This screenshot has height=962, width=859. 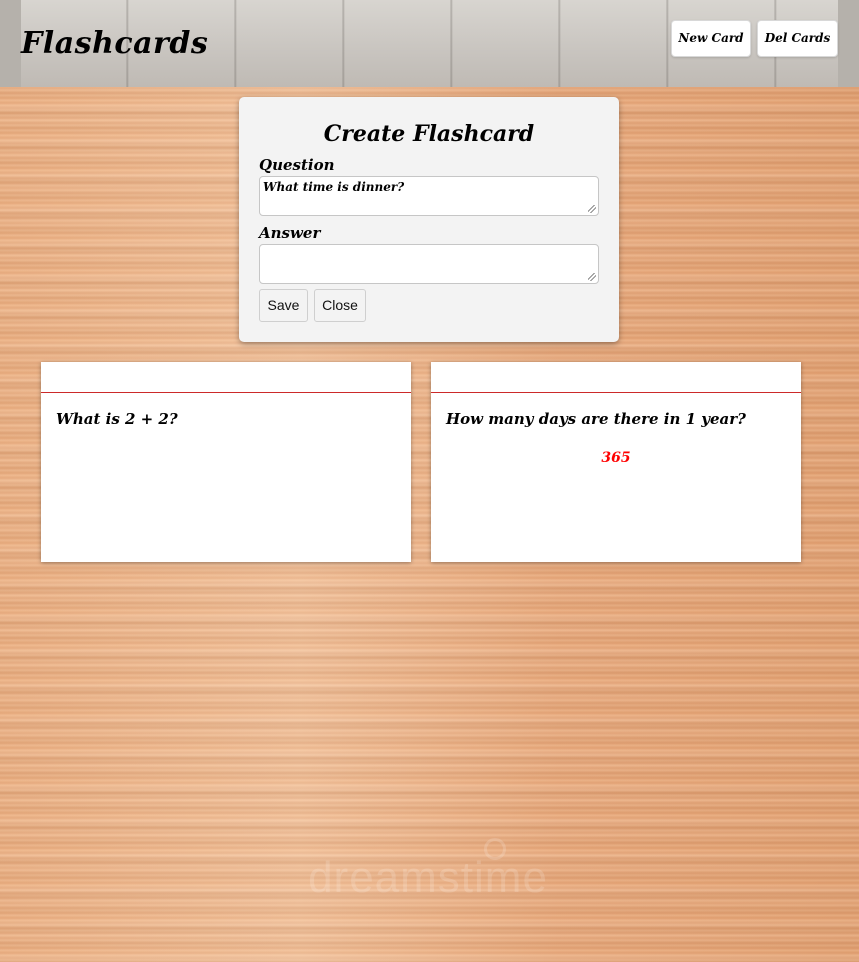 What do you see at coordinates (616, 458) in the screenshot?
I see `card-answer: 365` at bounding box center [616, 458].